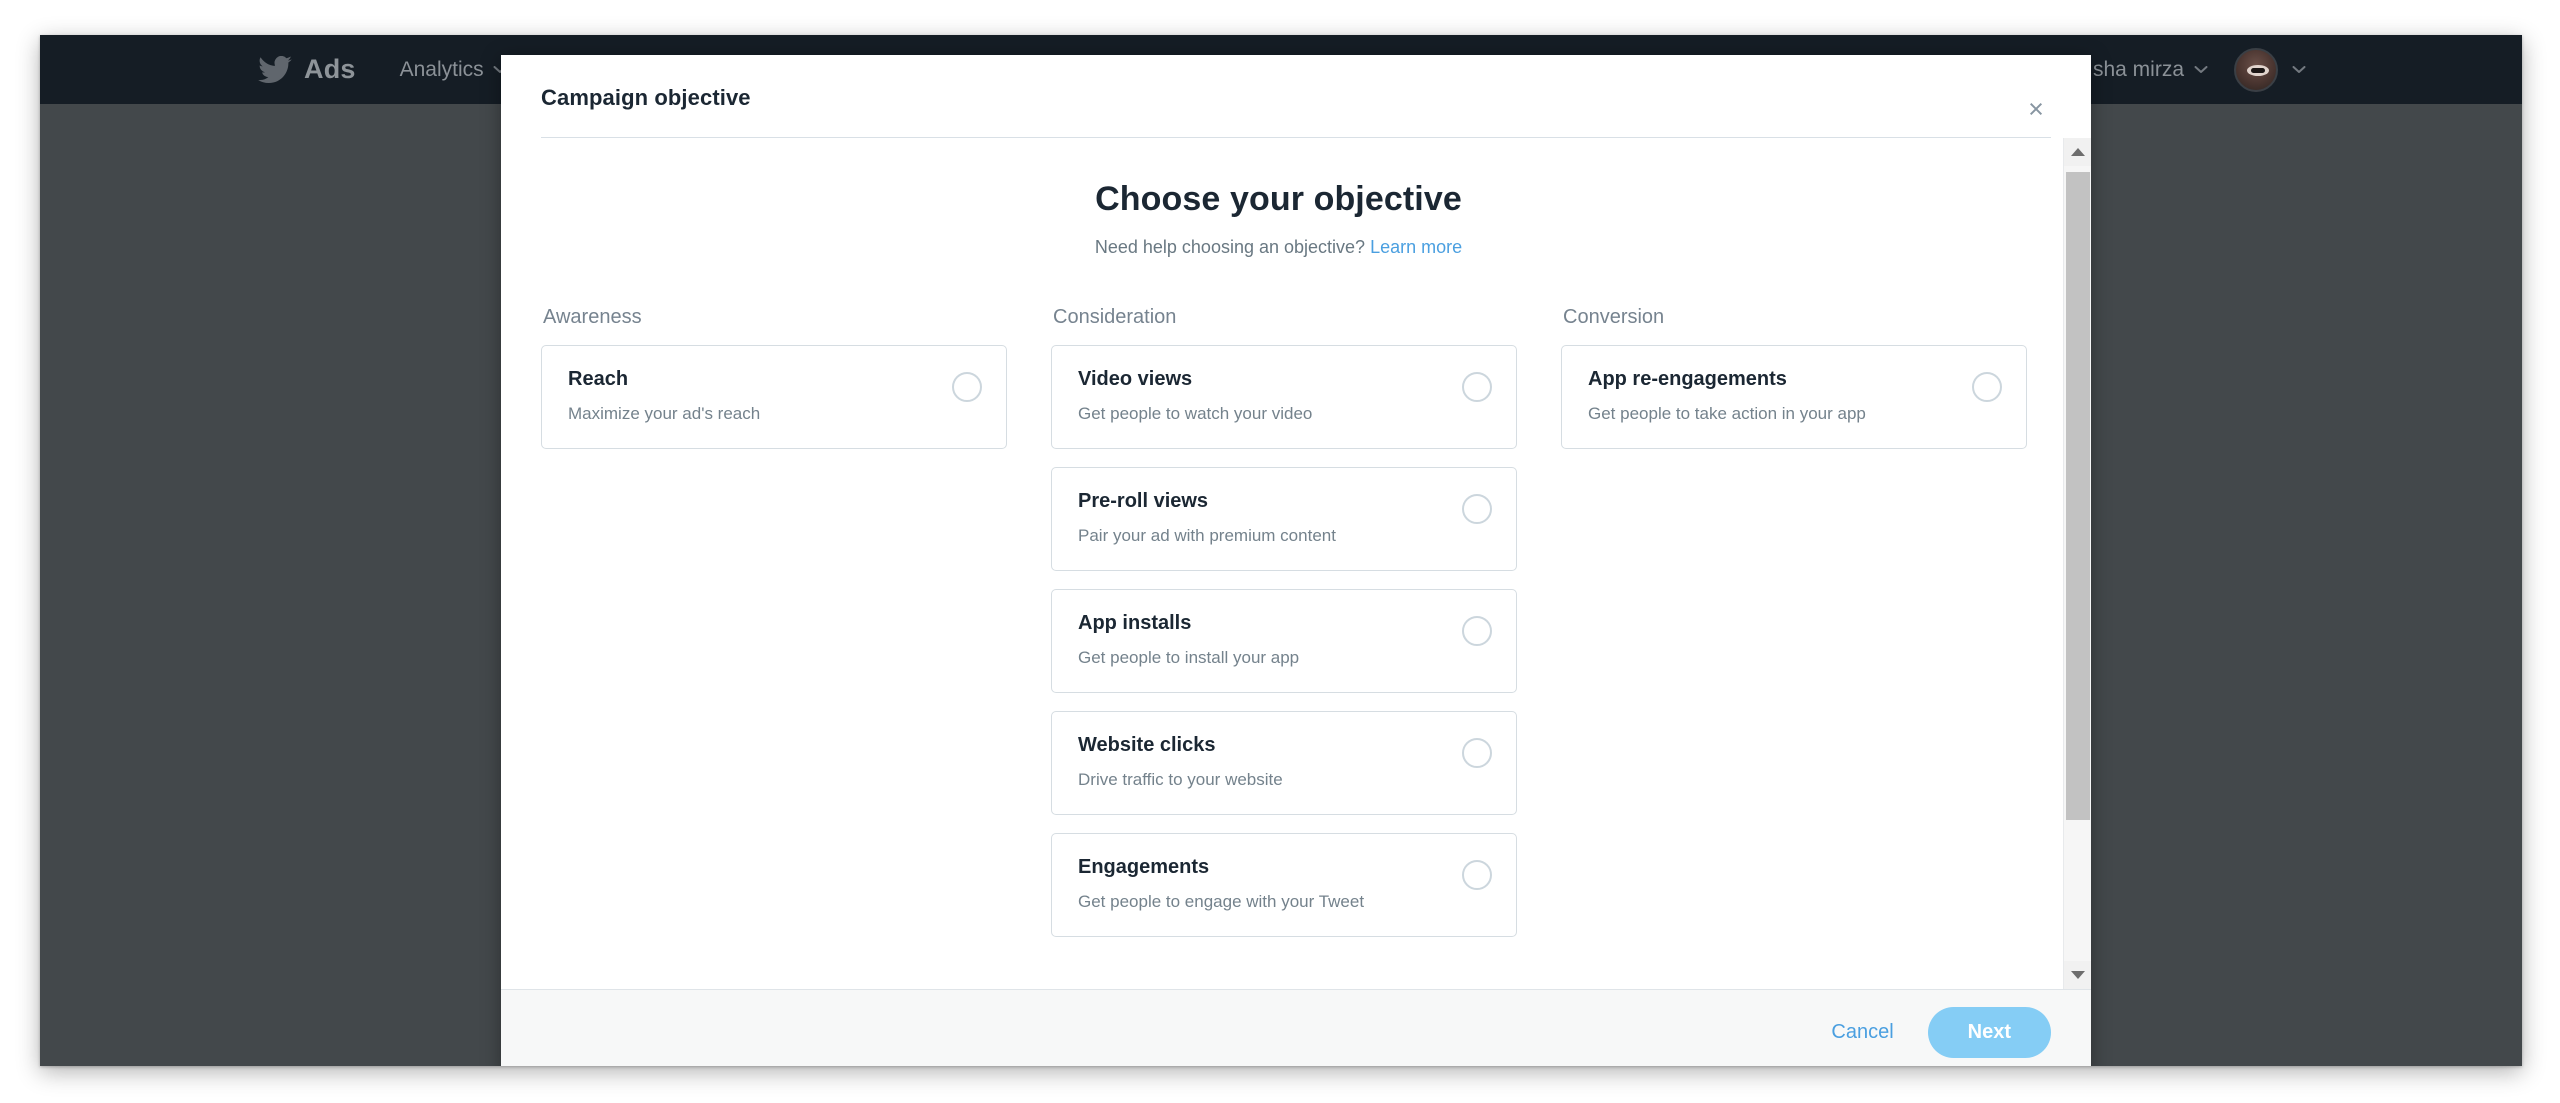 The height and width of the screenshot is (1103, 2560). What do you see at coordinates (1144, 867) in the screenshot?
I see `objective-card-title: Engagements` at bounding box center [1144, 867].